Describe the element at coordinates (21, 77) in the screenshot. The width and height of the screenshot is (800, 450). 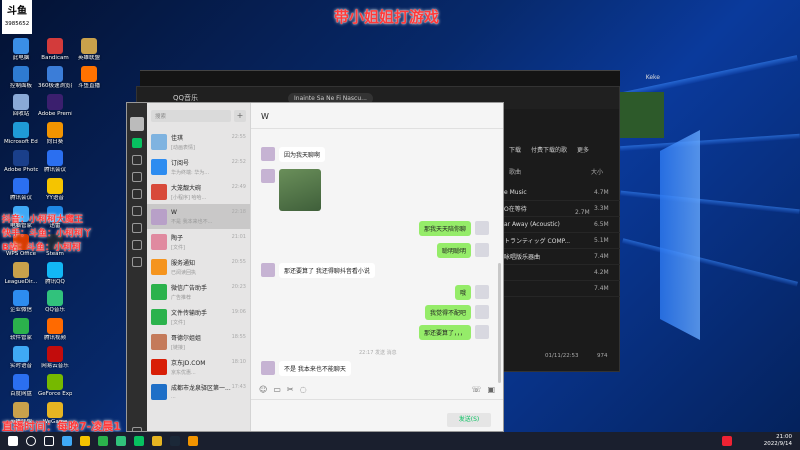
I see `desktop-icon: 控制面板` at that location.